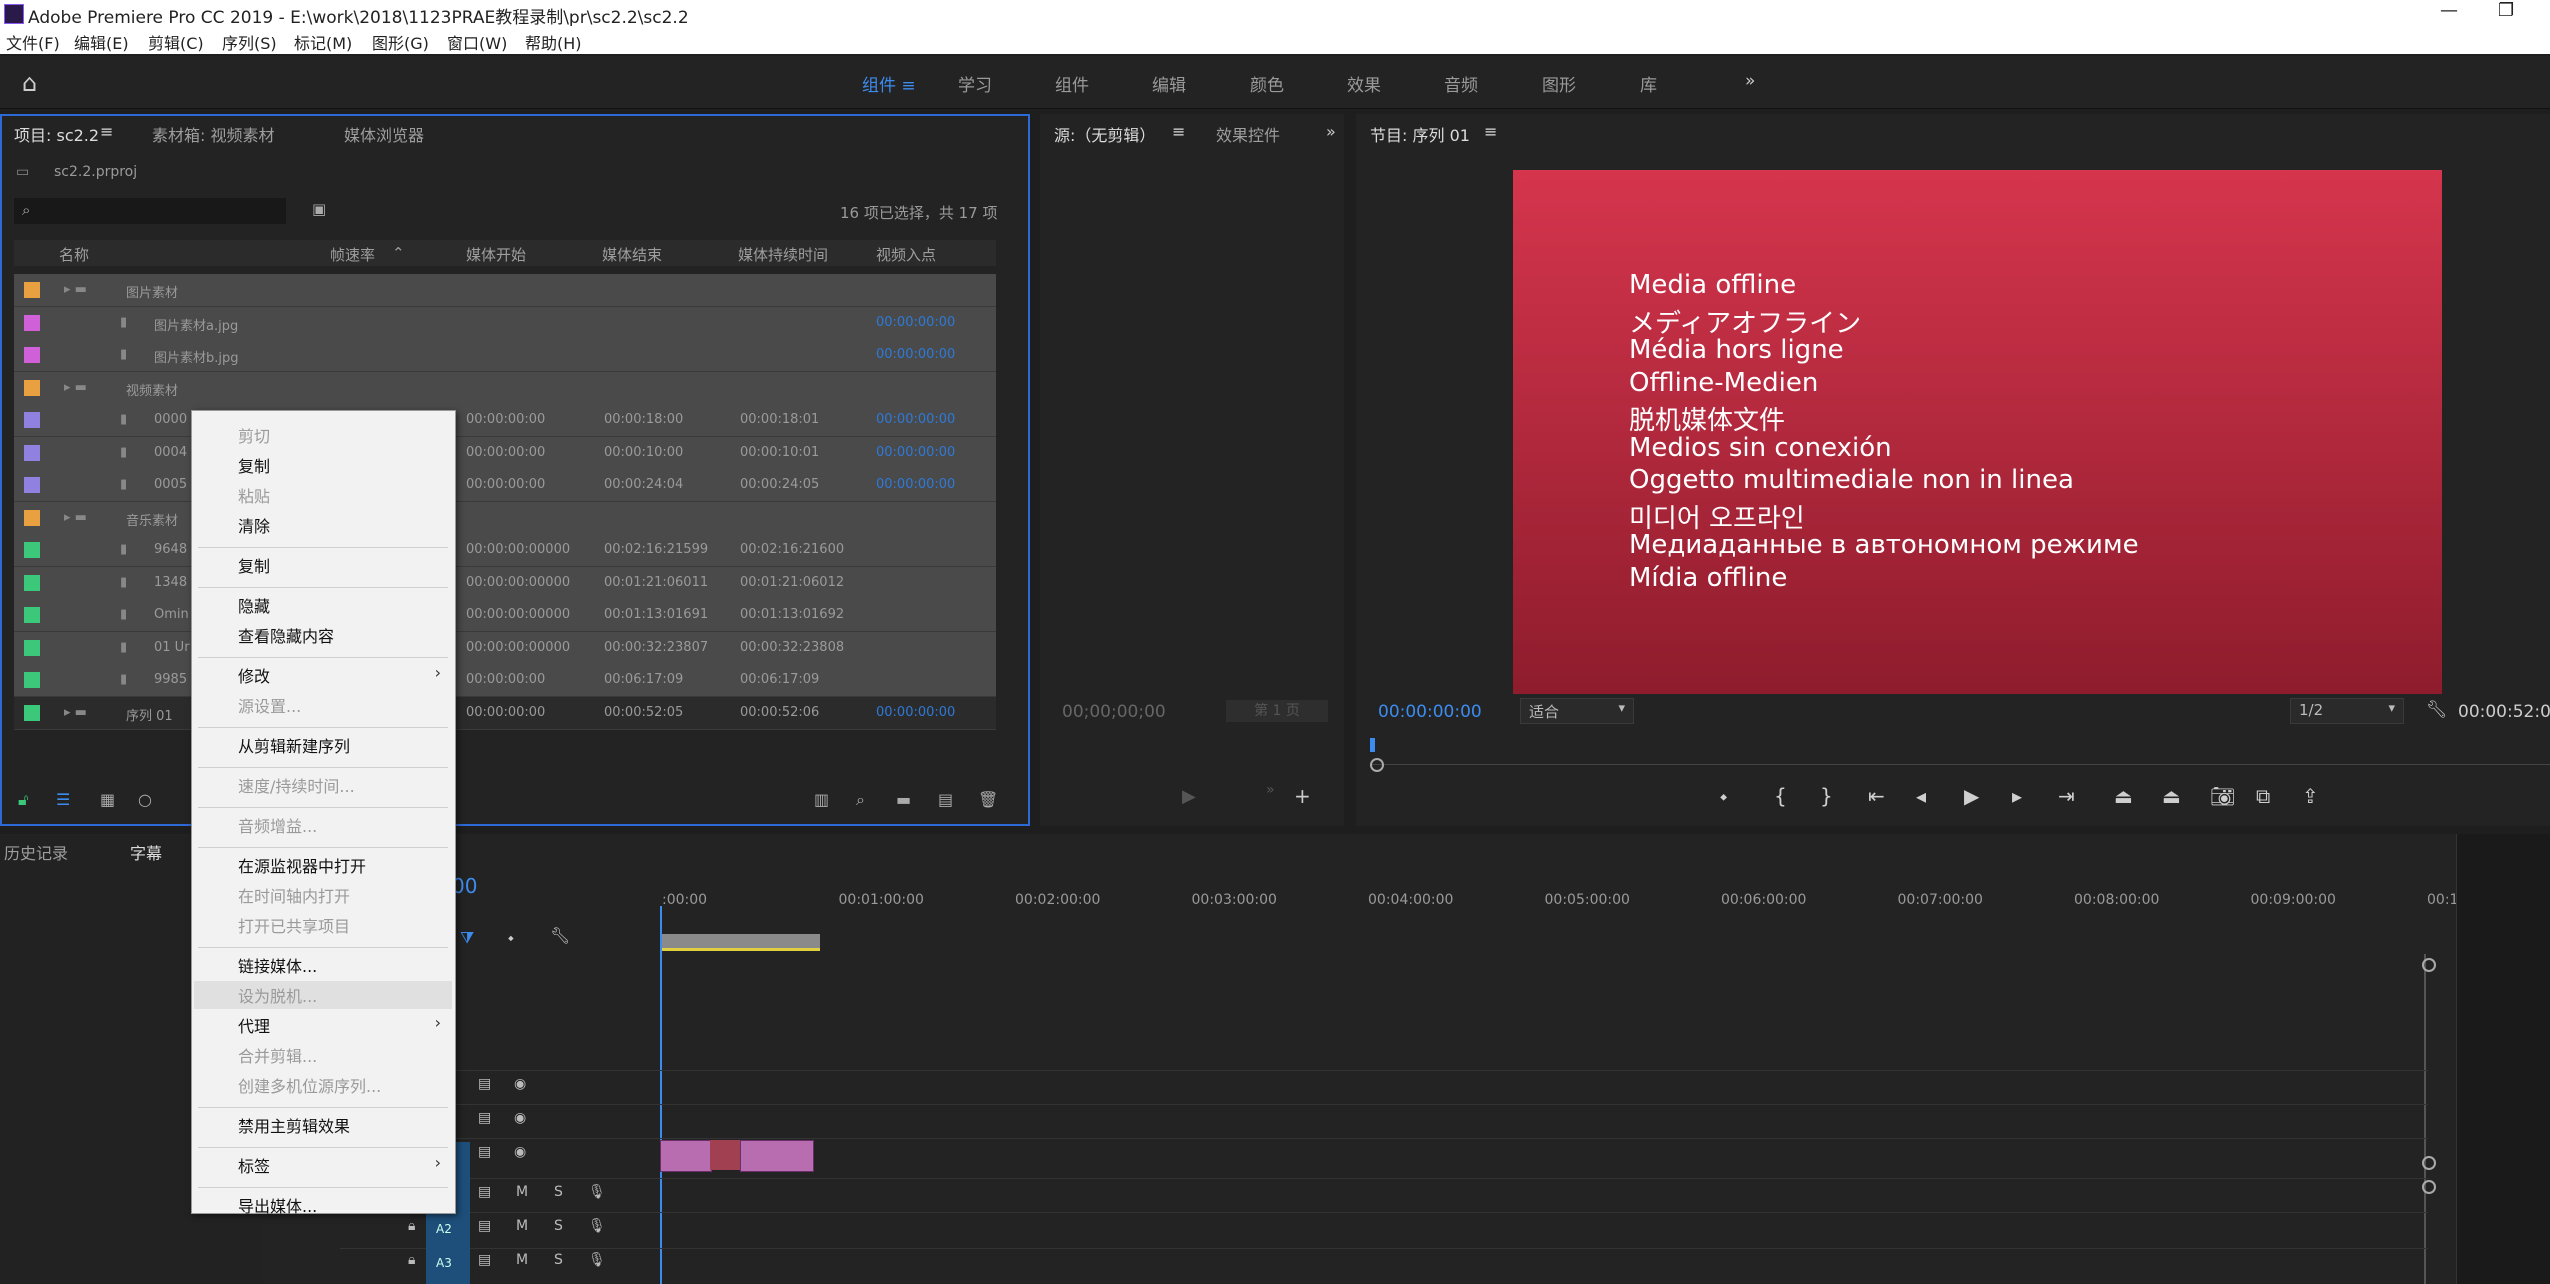  I want to click on program-menu-icon: ≡, so click(1490, 131).